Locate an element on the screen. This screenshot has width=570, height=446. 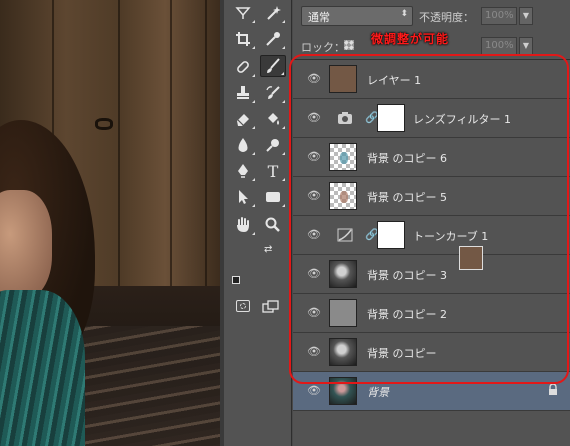
layer-row: 👁 背景 のコピー 3 is located at coordinates (431, 274).